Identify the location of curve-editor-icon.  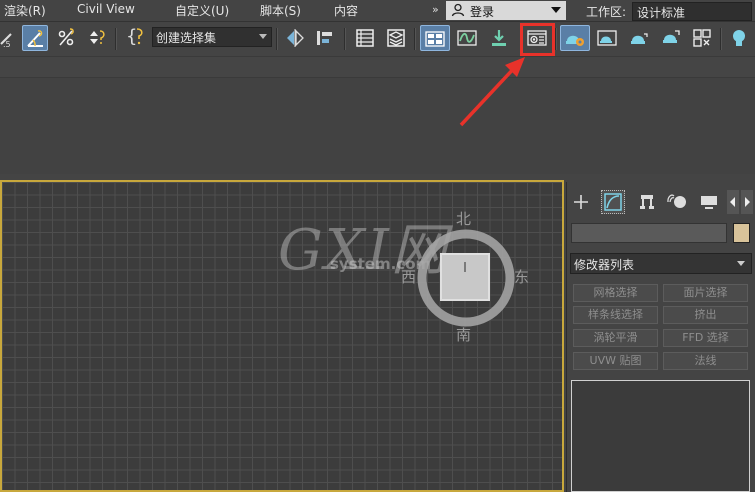
(467, 38).